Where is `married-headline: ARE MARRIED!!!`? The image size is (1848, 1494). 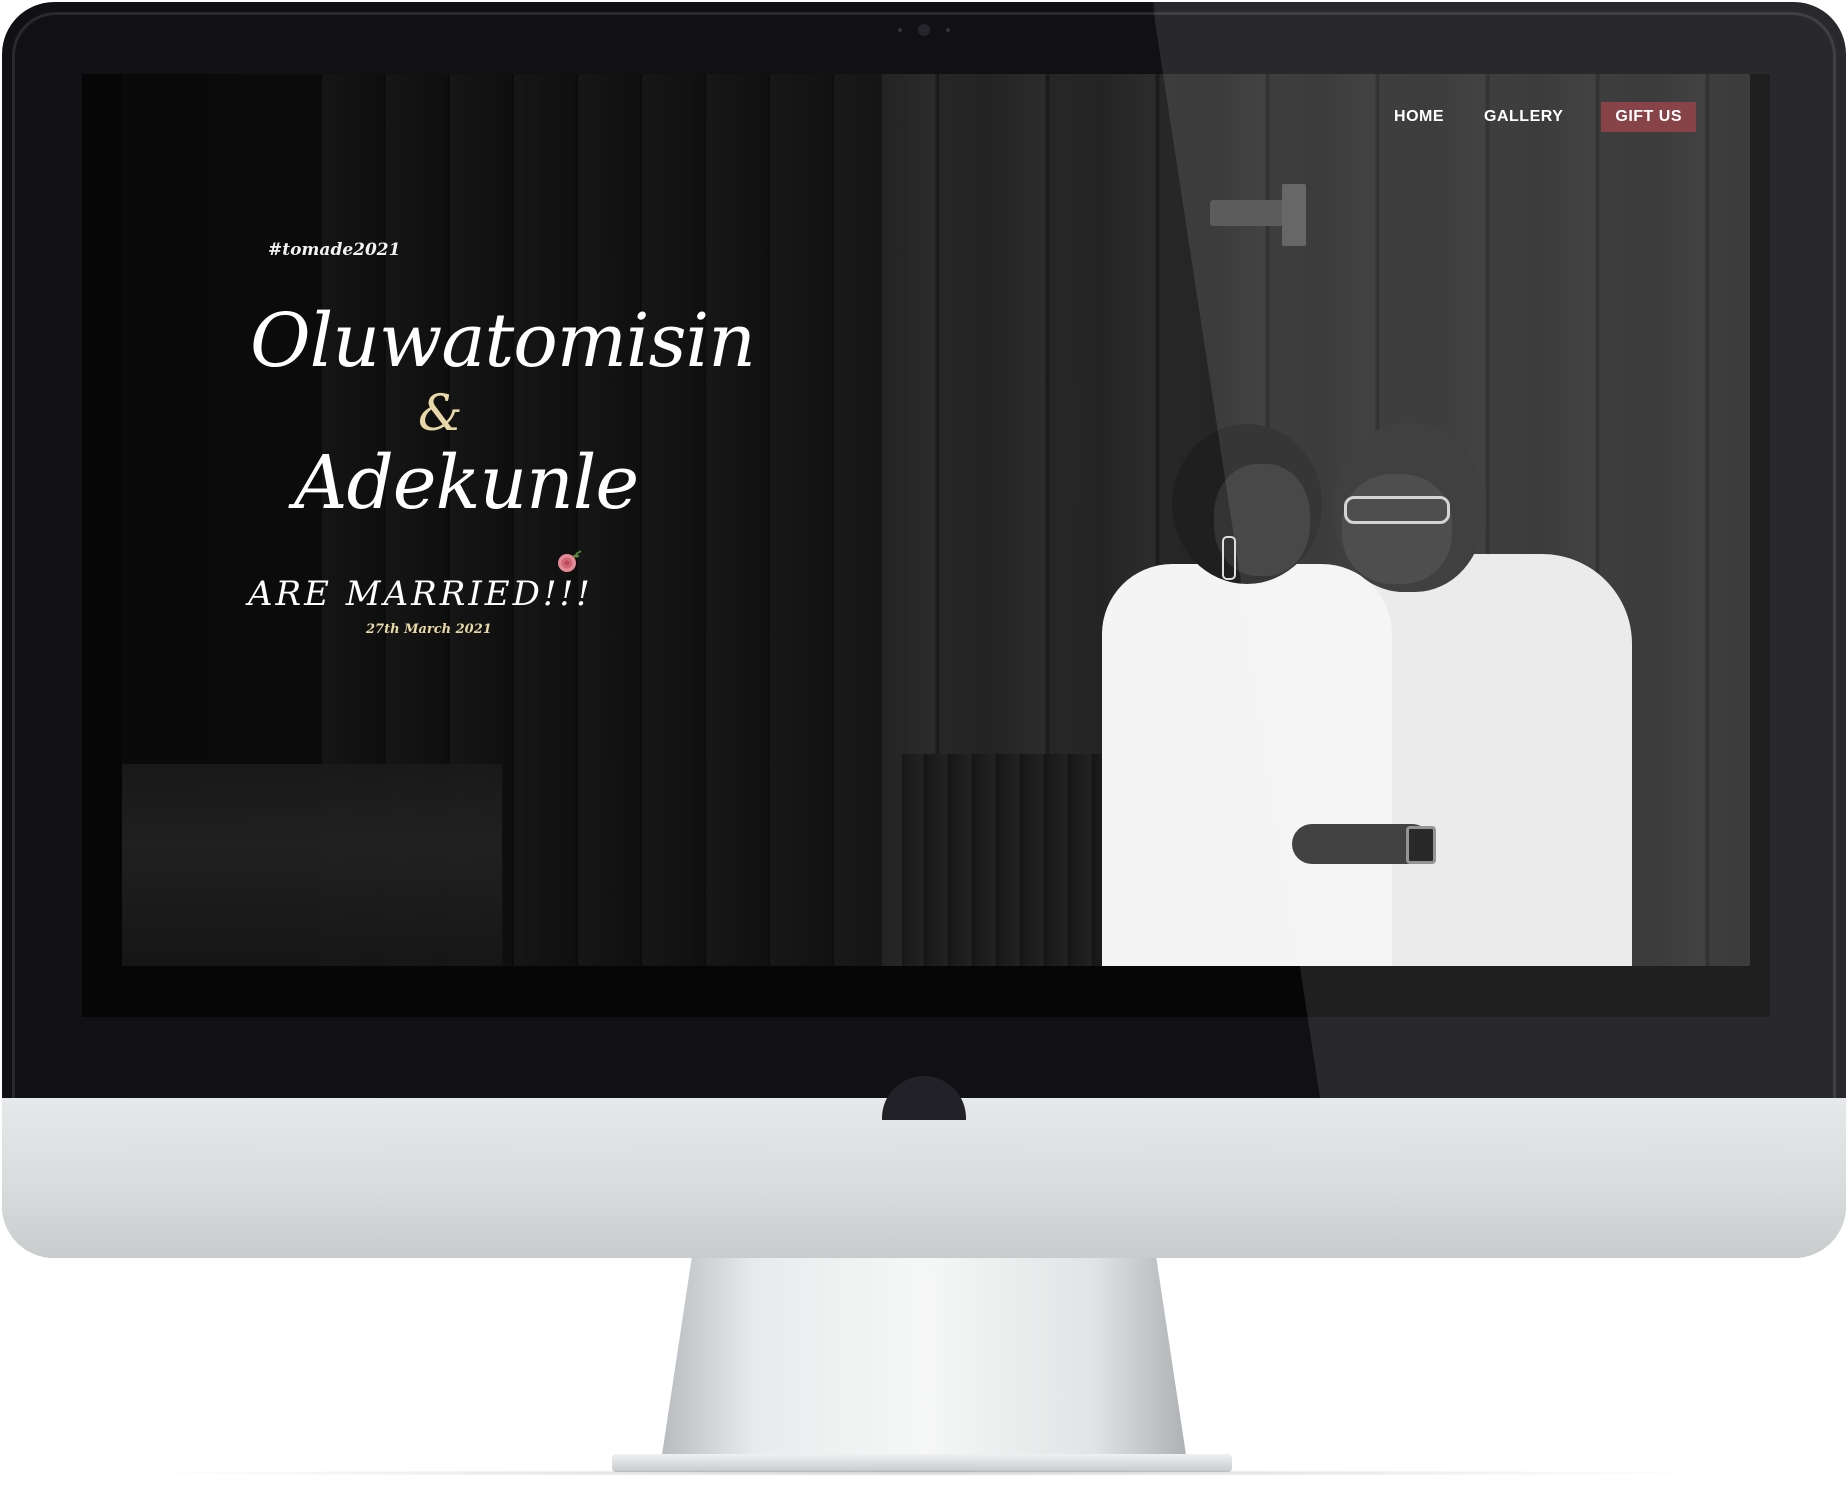 married-headline: ARE MARRIED!!! is located at coordinates (420, 594).